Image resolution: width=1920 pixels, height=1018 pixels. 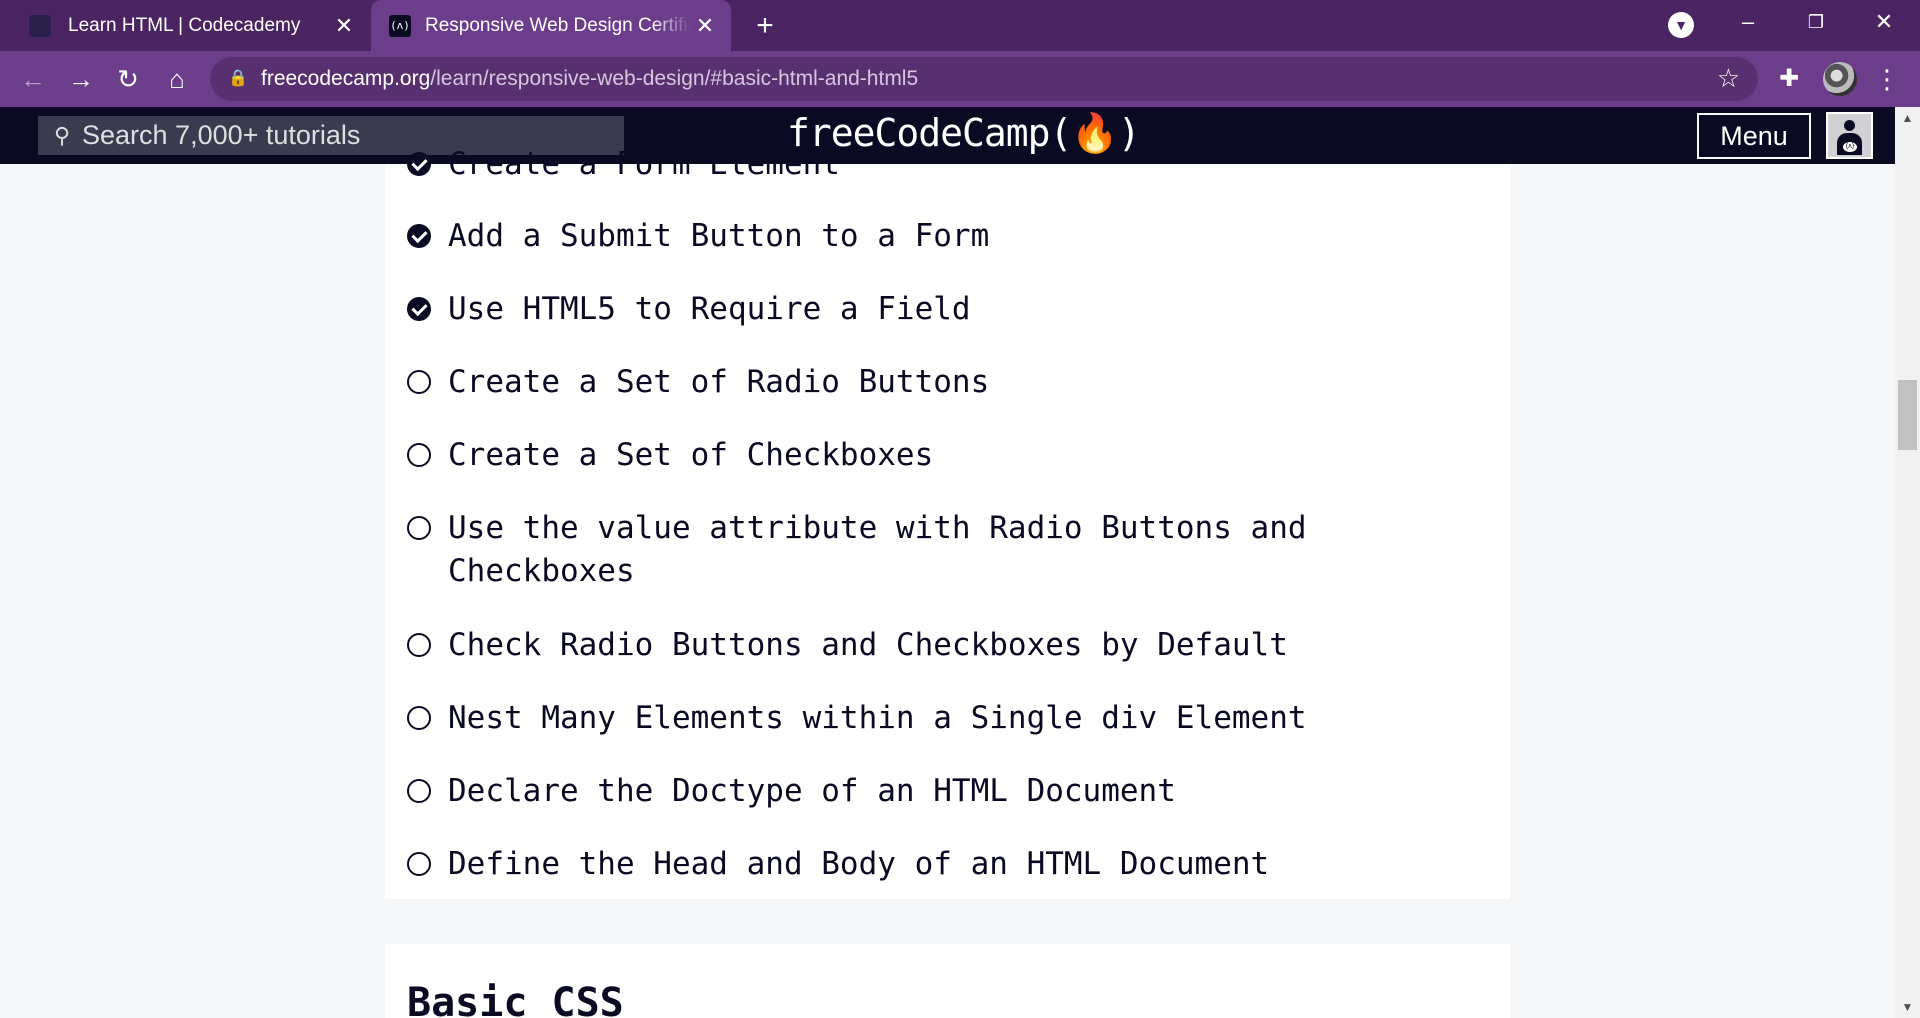 I want to click on codecademy-favicon-icon, so click(x=40, y=25).